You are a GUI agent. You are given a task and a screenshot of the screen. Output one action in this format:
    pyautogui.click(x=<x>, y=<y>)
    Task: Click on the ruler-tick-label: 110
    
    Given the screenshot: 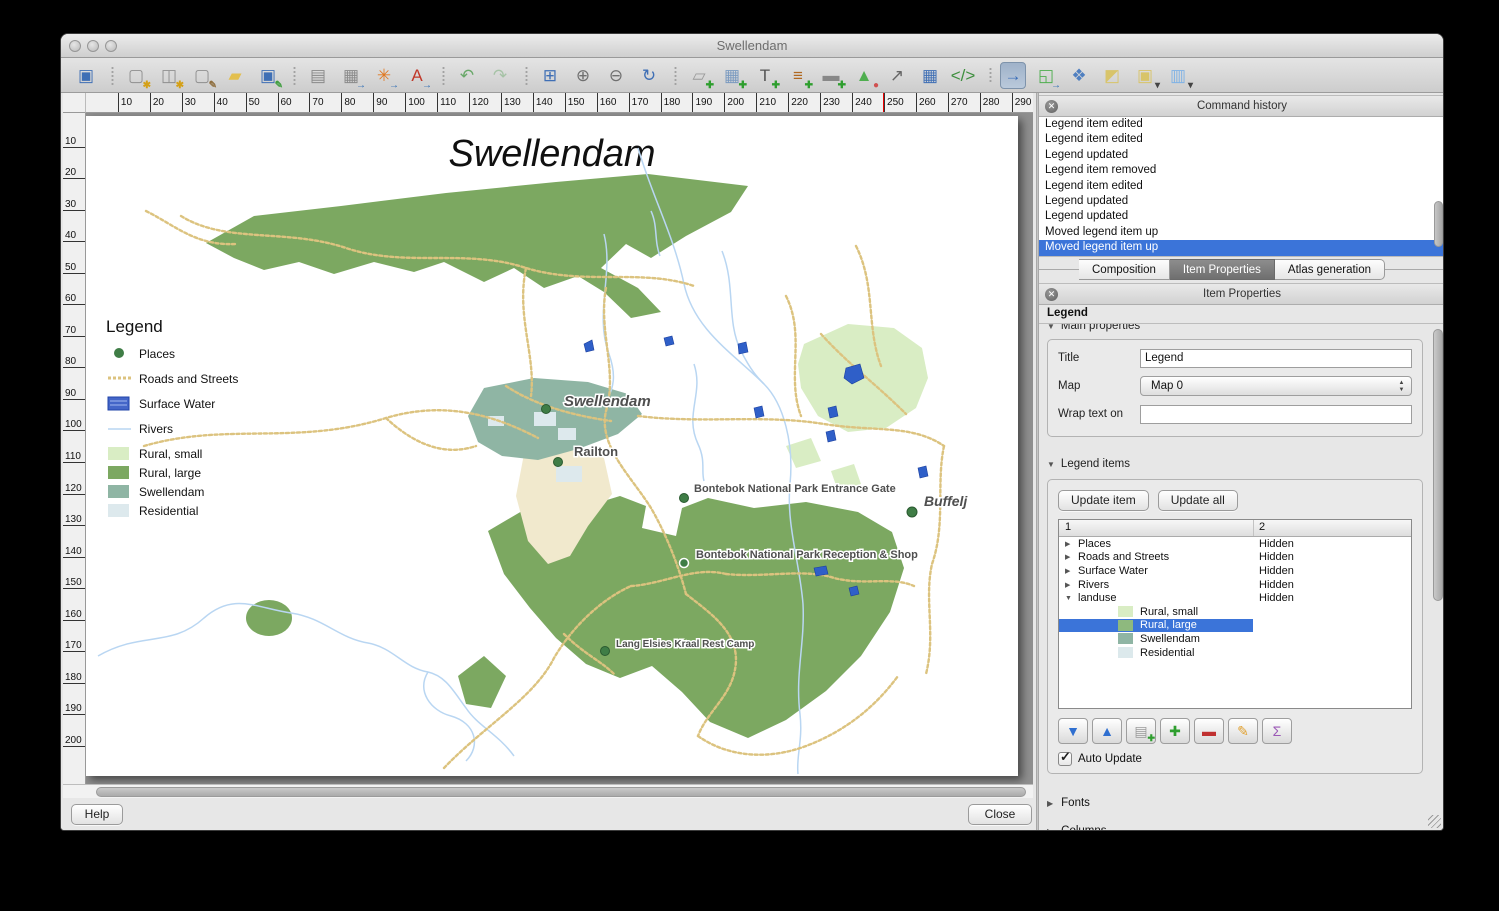 What is the action you would take?
    pyautogui.click(x=74, y=447)
    